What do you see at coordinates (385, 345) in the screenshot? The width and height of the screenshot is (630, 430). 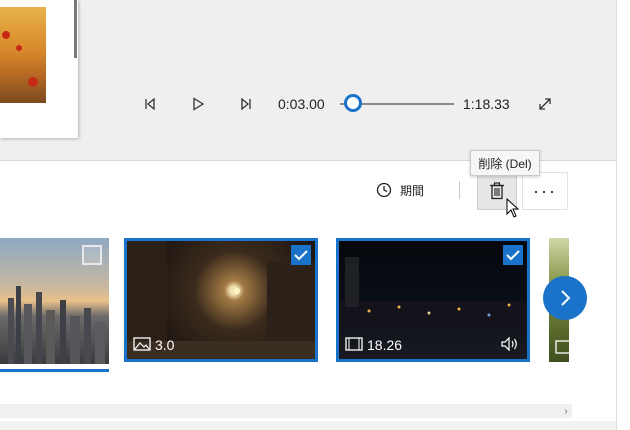 I see `clip-duration: 18.26` at bounding box center [385, 345].